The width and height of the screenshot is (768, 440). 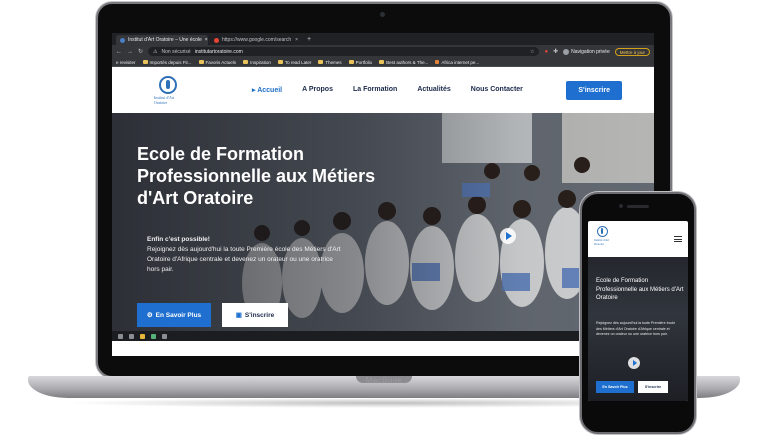 I want to click on bookmark-item: e revisiter, so click(x=126, y=62).